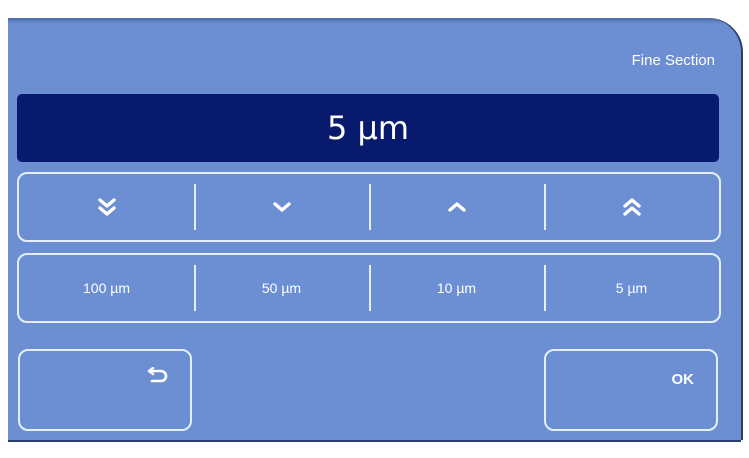  I want to click on step-size-row: 100 µm 50 µm 10 µm 5 µm, so click(369, 288).